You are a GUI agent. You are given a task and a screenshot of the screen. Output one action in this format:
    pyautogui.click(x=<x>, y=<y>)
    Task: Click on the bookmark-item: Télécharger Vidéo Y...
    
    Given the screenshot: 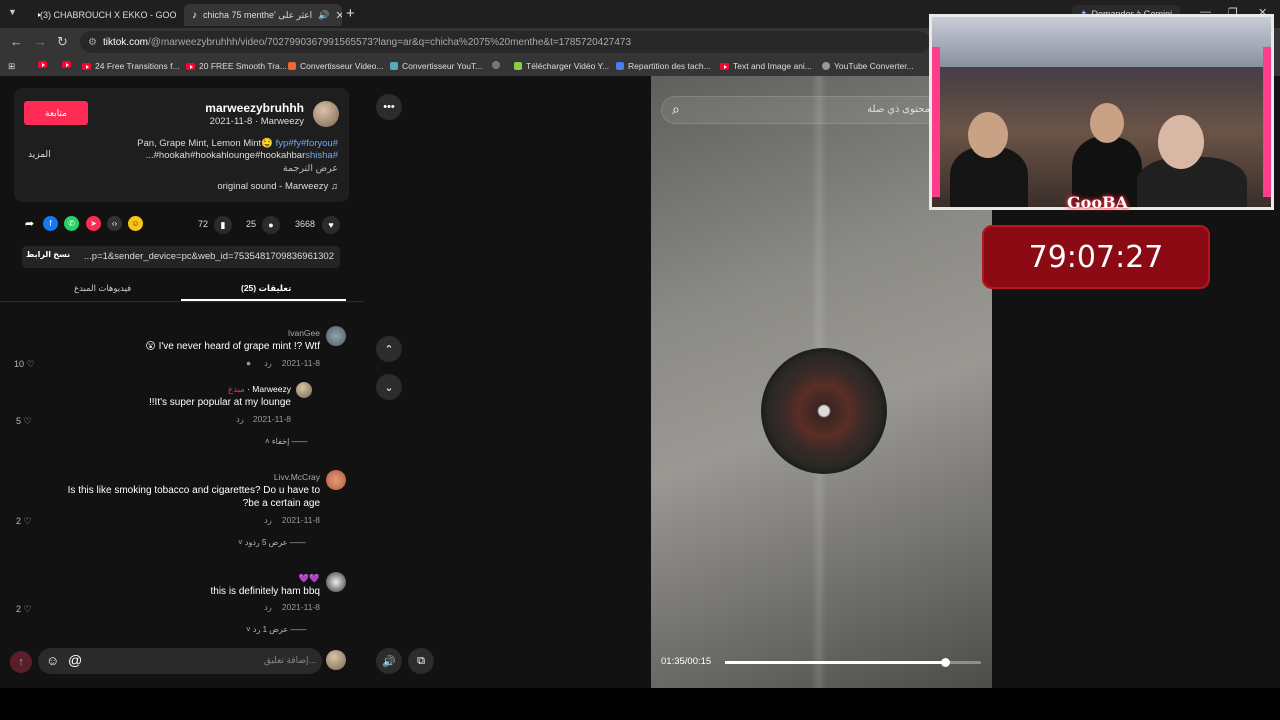 What is the action you would take?
    pyautogui.click(x=561, y=66)
    